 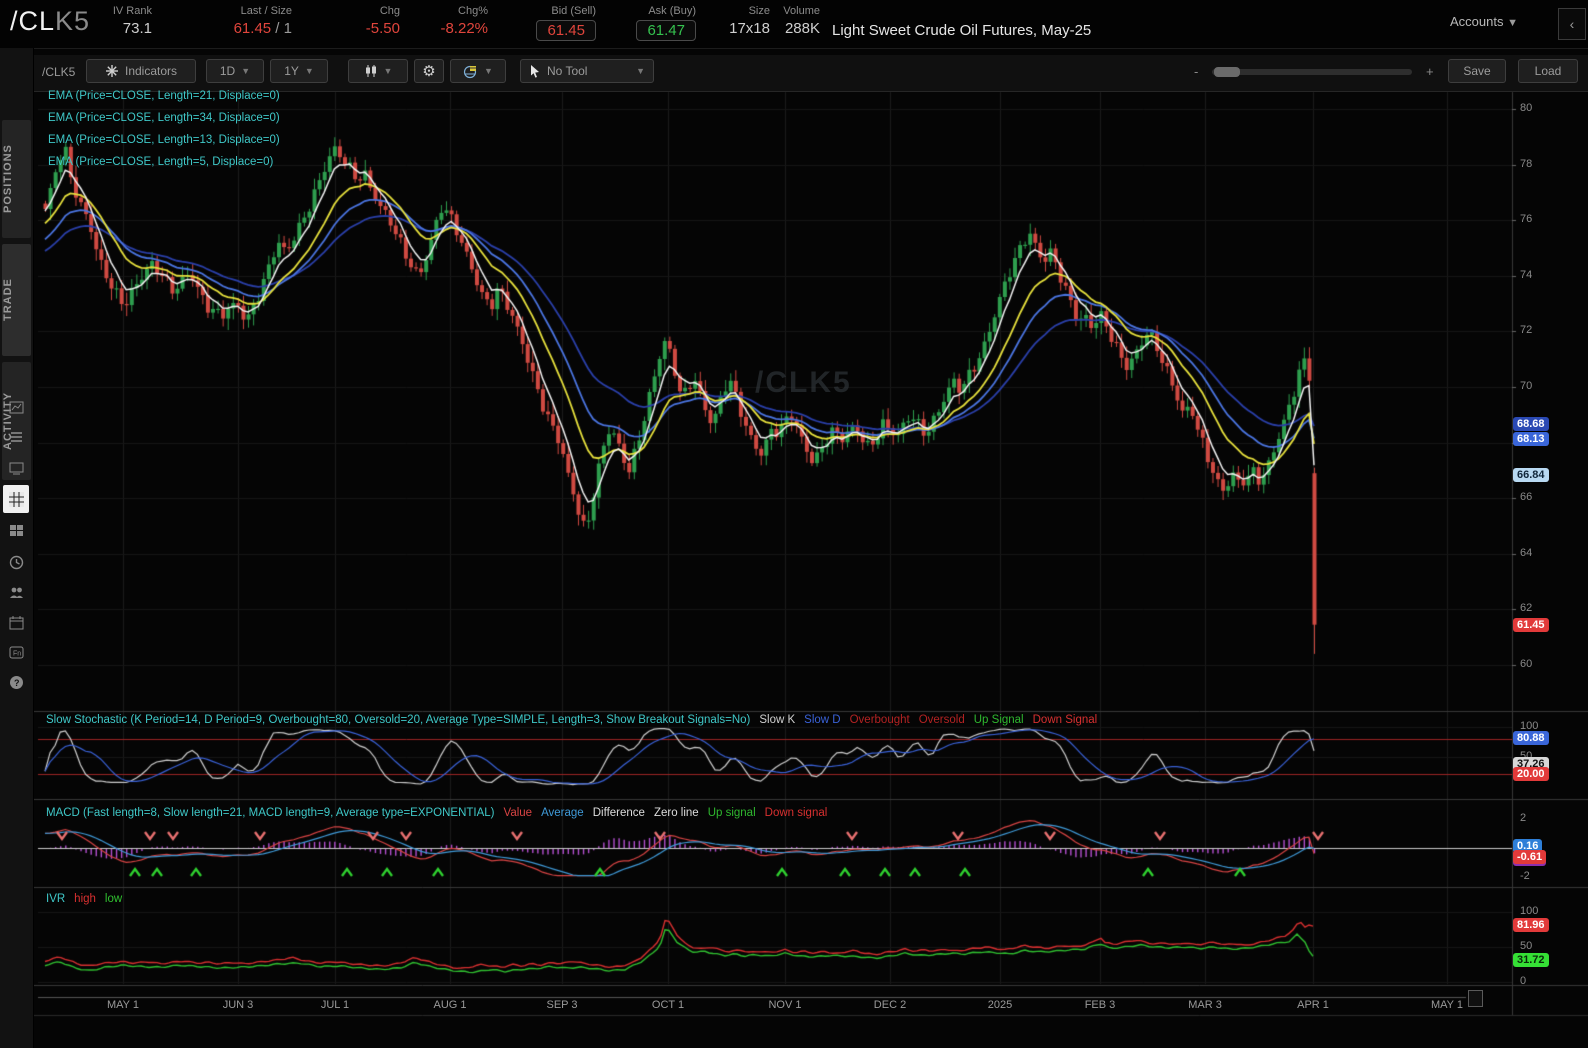 What do you see at coordinates (132, 11) in the screenshot?
I see `field-label: IV Rank` at bounding box center [132, 11].